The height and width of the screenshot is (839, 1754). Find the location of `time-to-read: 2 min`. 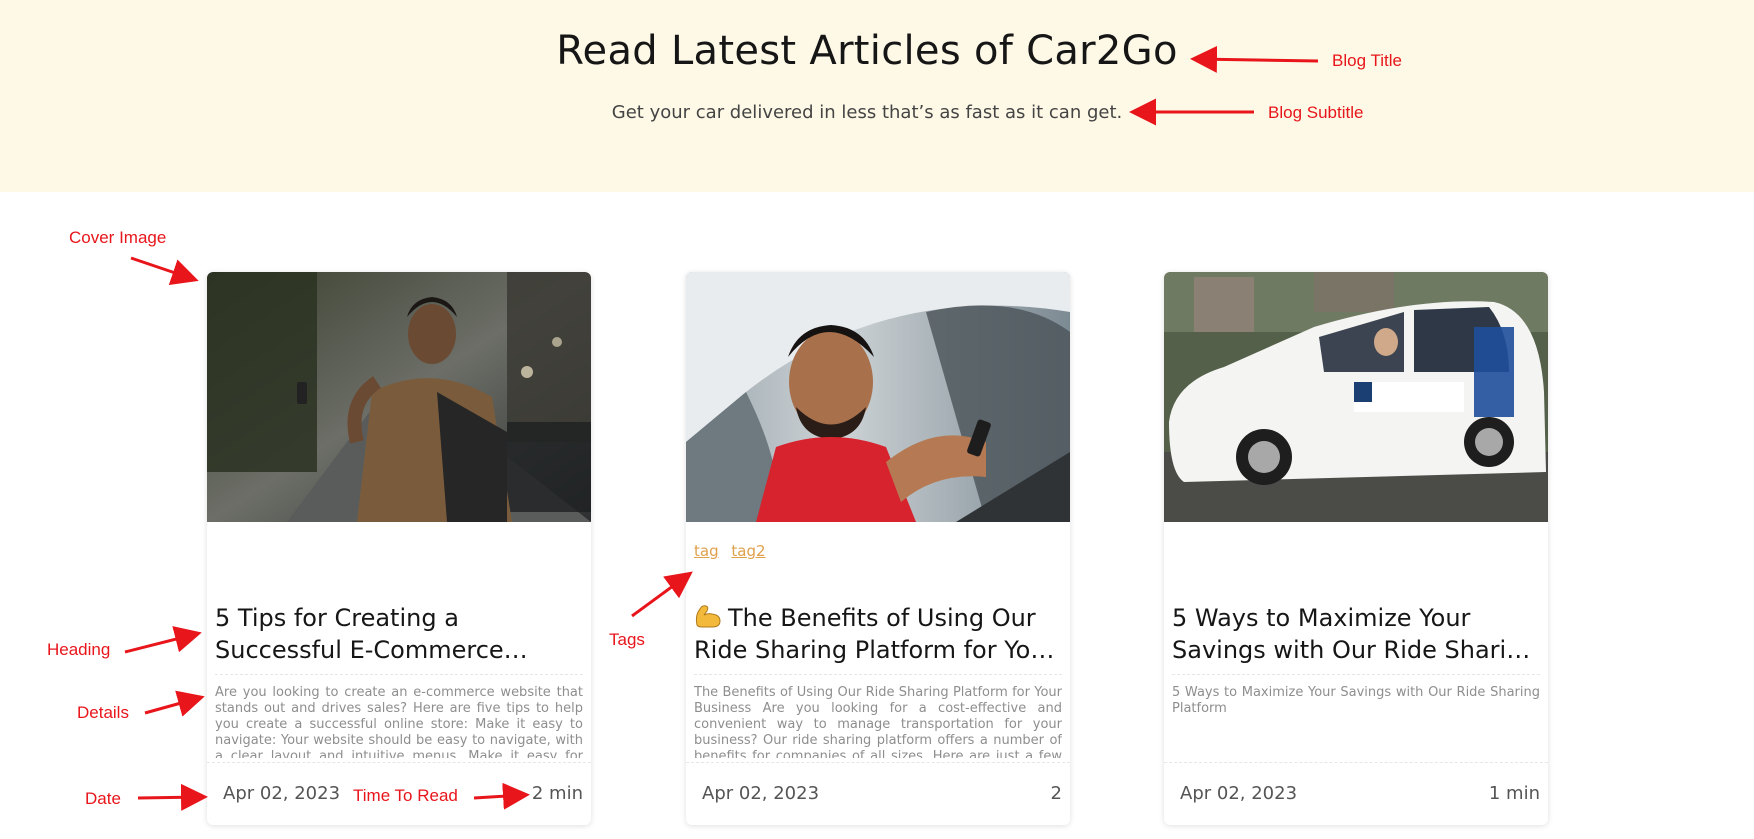

time-to-read: 2 min is located at coordinates (557, 793).